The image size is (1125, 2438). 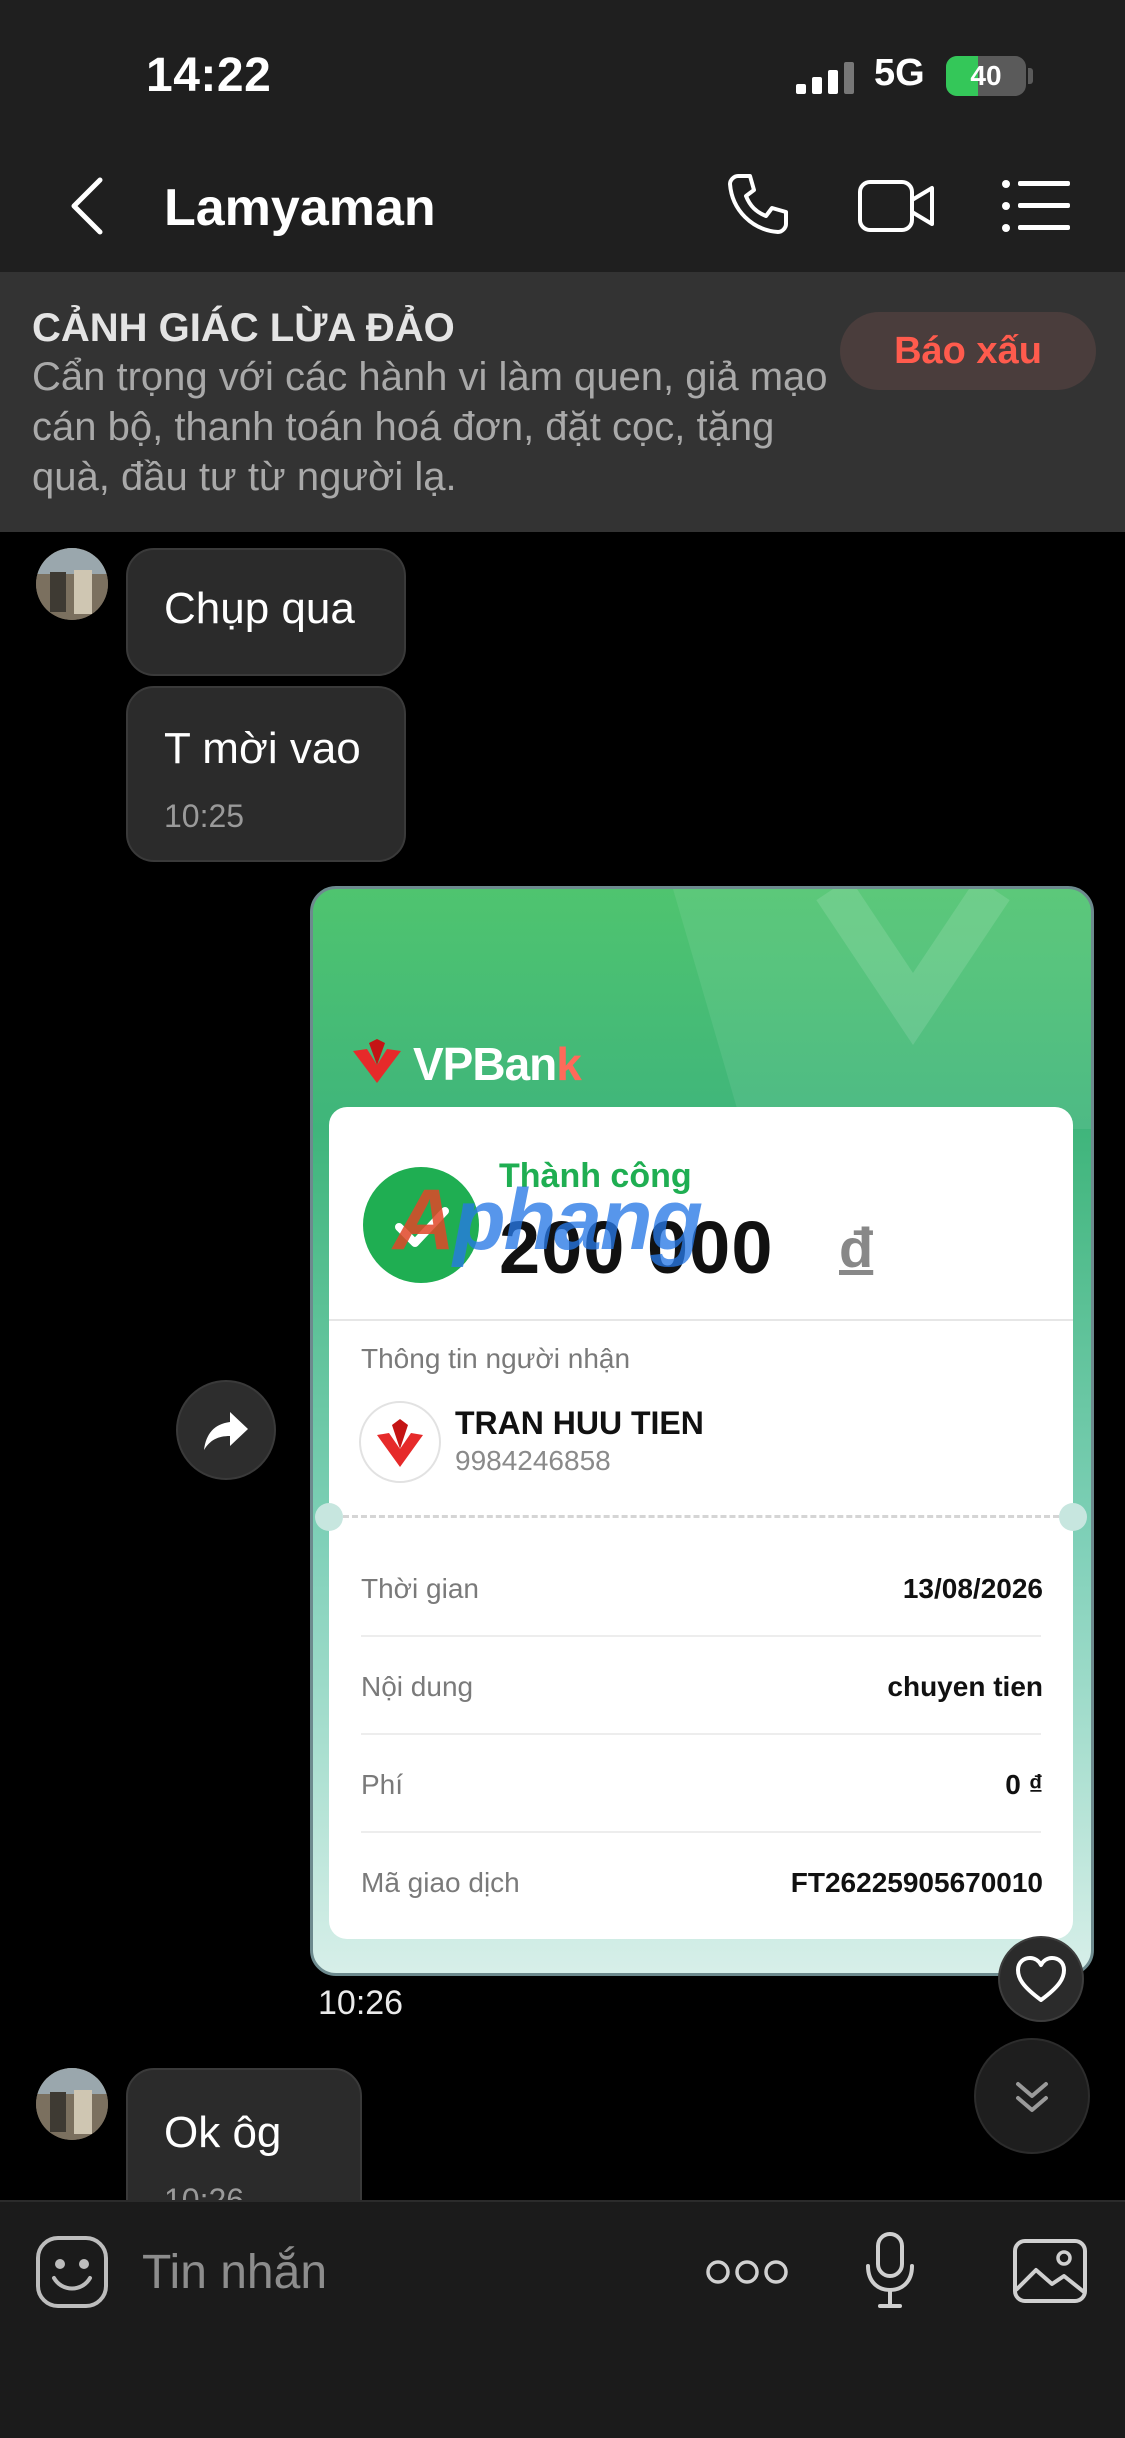 I want to click on bank-name: VPBank, so click(x=497, y=1064).